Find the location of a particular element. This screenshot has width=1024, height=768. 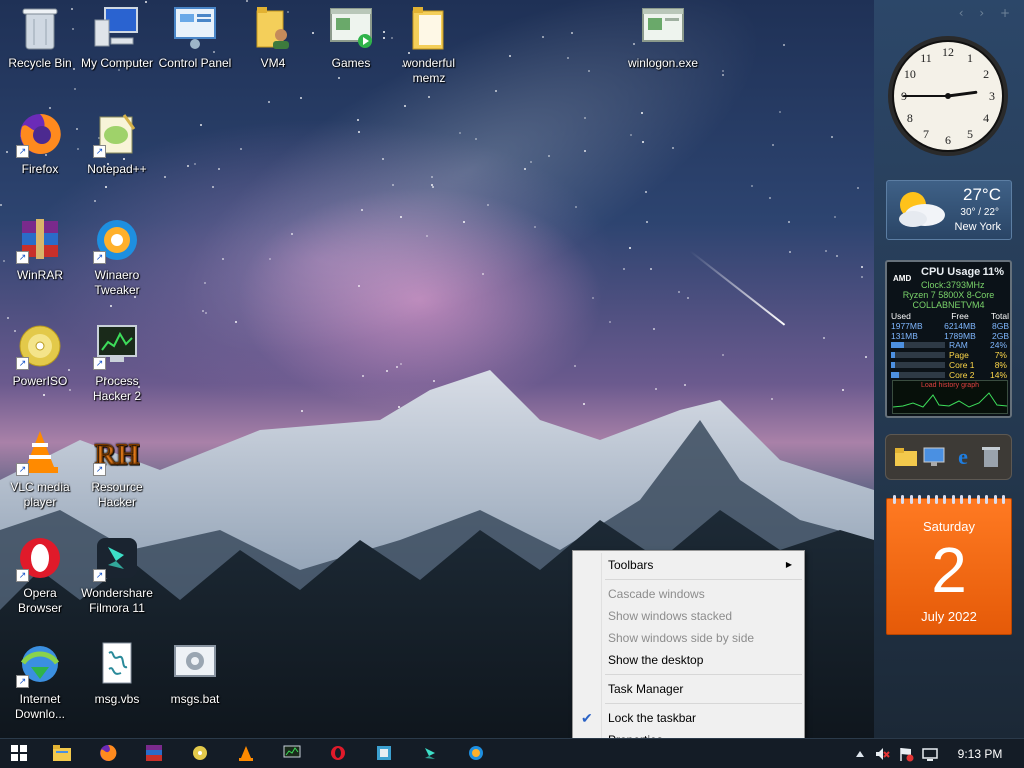

menu-item-show-windows-side-by-side: Show windows side by side is located at coordinates (688, 638).